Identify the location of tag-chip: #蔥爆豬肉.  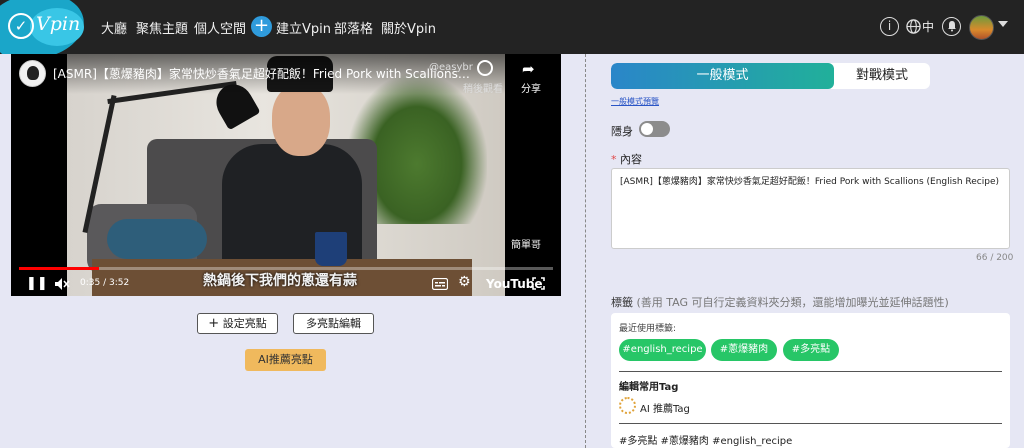
(744, 350).